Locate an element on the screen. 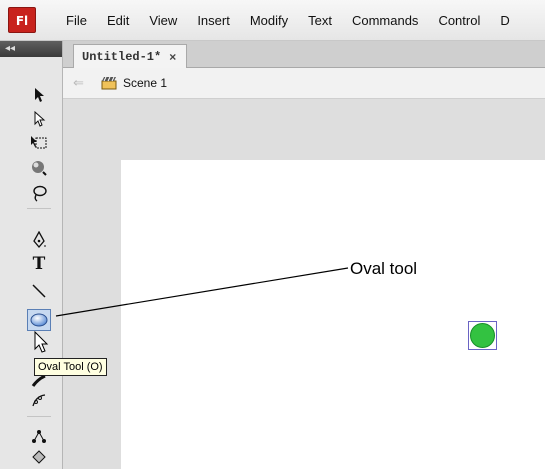 The height and width of the screenshot is (469, 545). scene-label: Scene 1 is located at coordinates (145, 83).